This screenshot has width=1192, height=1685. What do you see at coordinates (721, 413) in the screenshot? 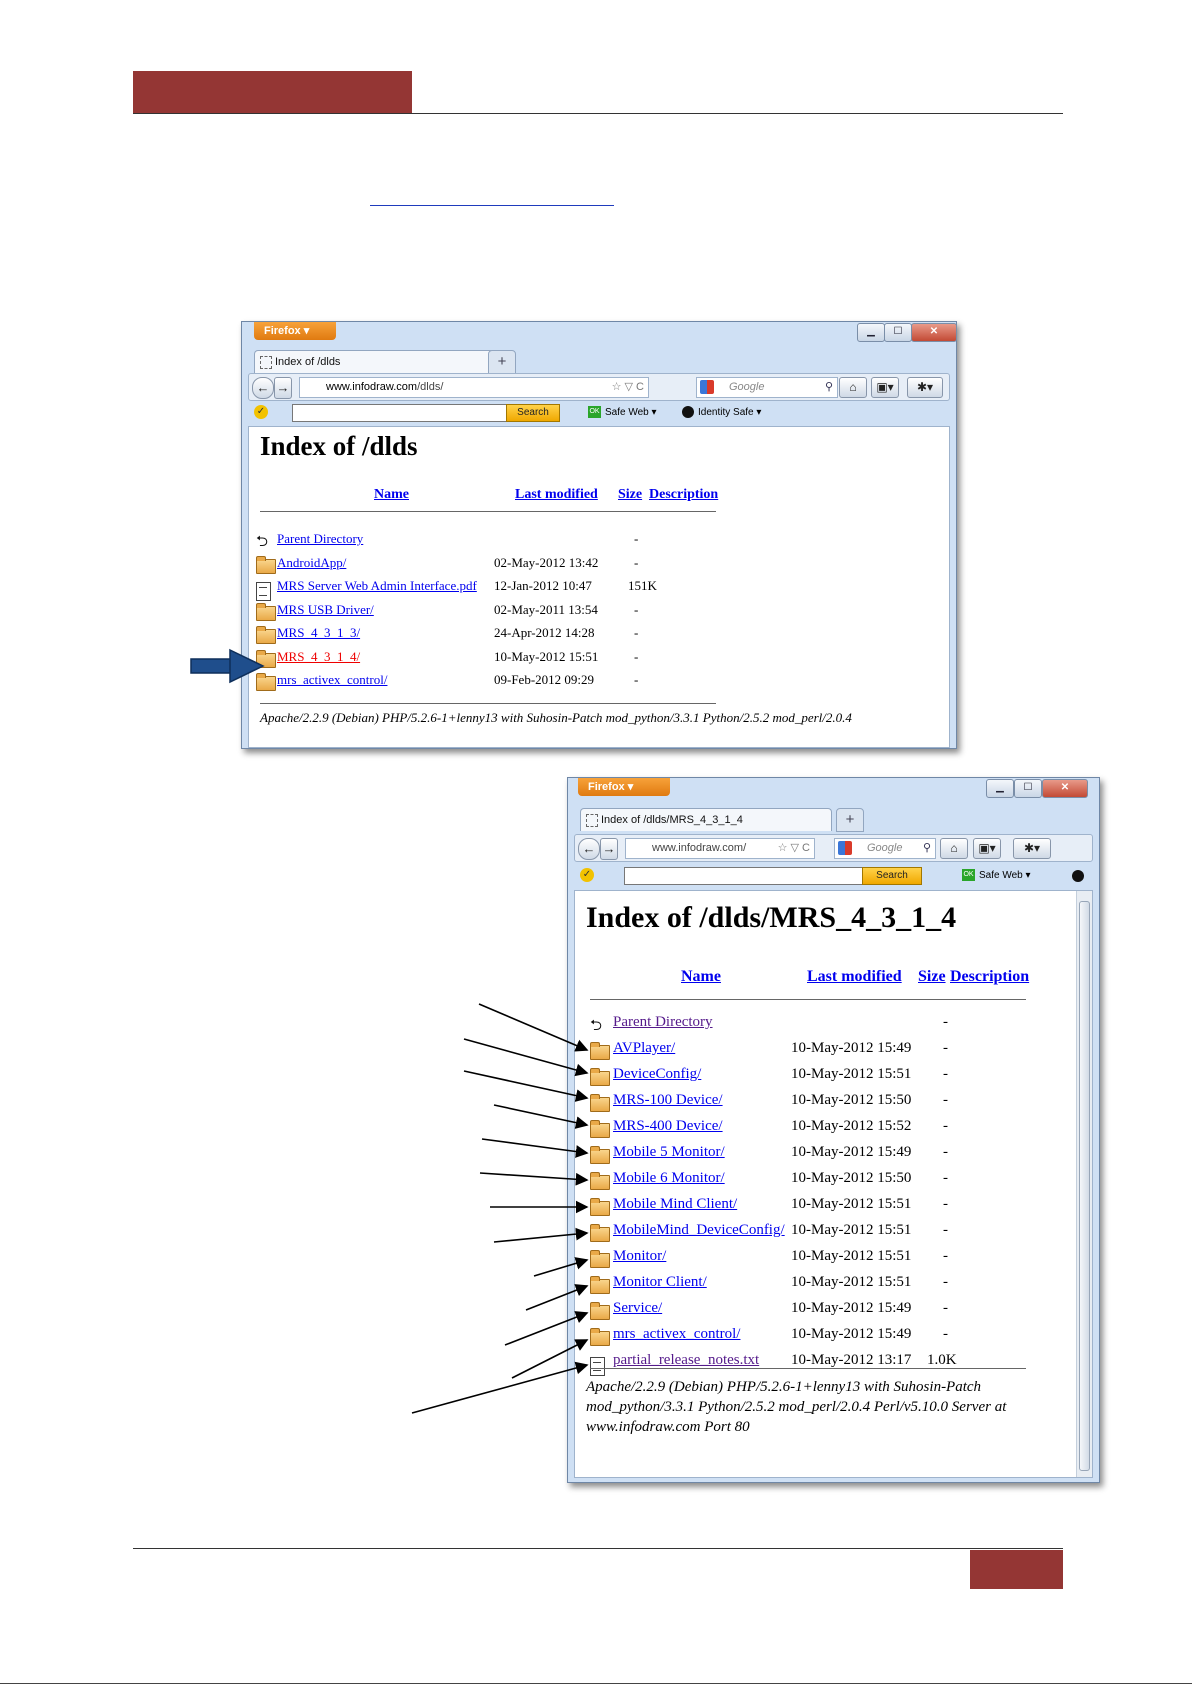
I see `identity-safe-menu: Identity Safe ▾` at bounding box center [721, 413].